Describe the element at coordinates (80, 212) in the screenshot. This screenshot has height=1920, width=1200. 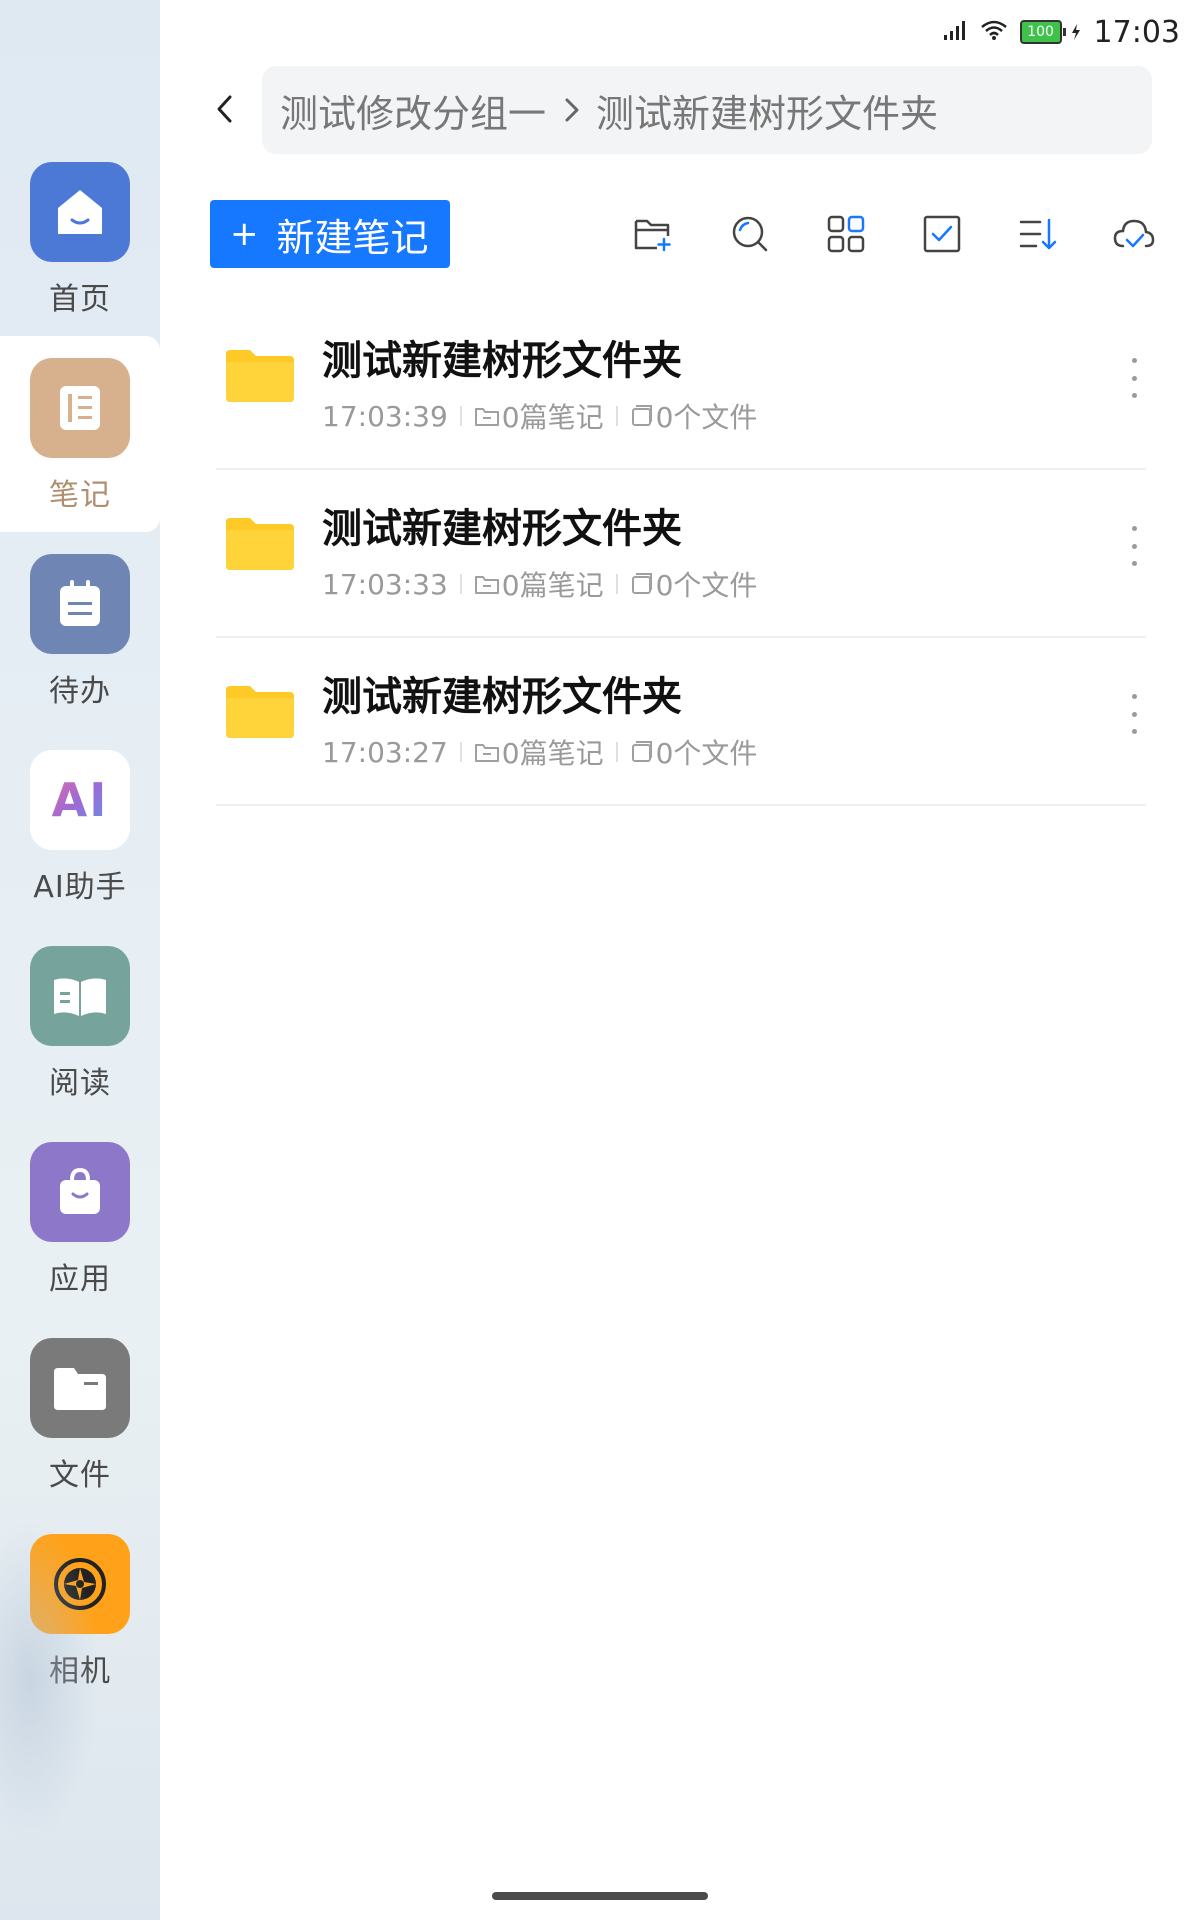
I see `home-icon` at that location.